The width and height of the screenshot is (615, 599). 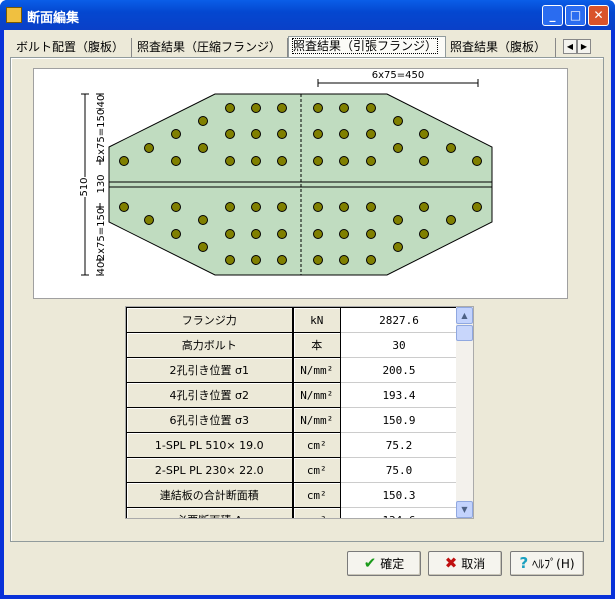 What do you see at coordinates (399, 395) in the screenshot?
I see `row-value: 193.4` at bounding box center [399, 395].